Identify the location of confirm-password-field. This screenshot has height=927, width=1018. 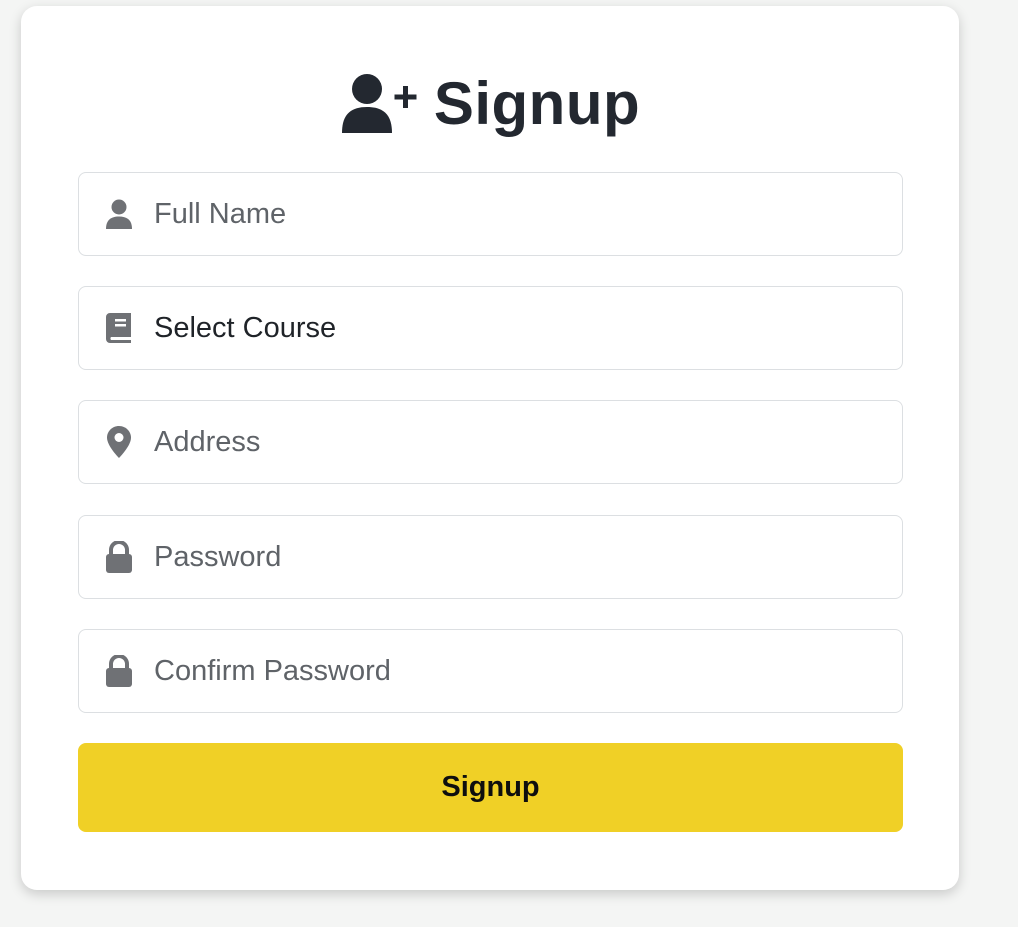
(490, 671).